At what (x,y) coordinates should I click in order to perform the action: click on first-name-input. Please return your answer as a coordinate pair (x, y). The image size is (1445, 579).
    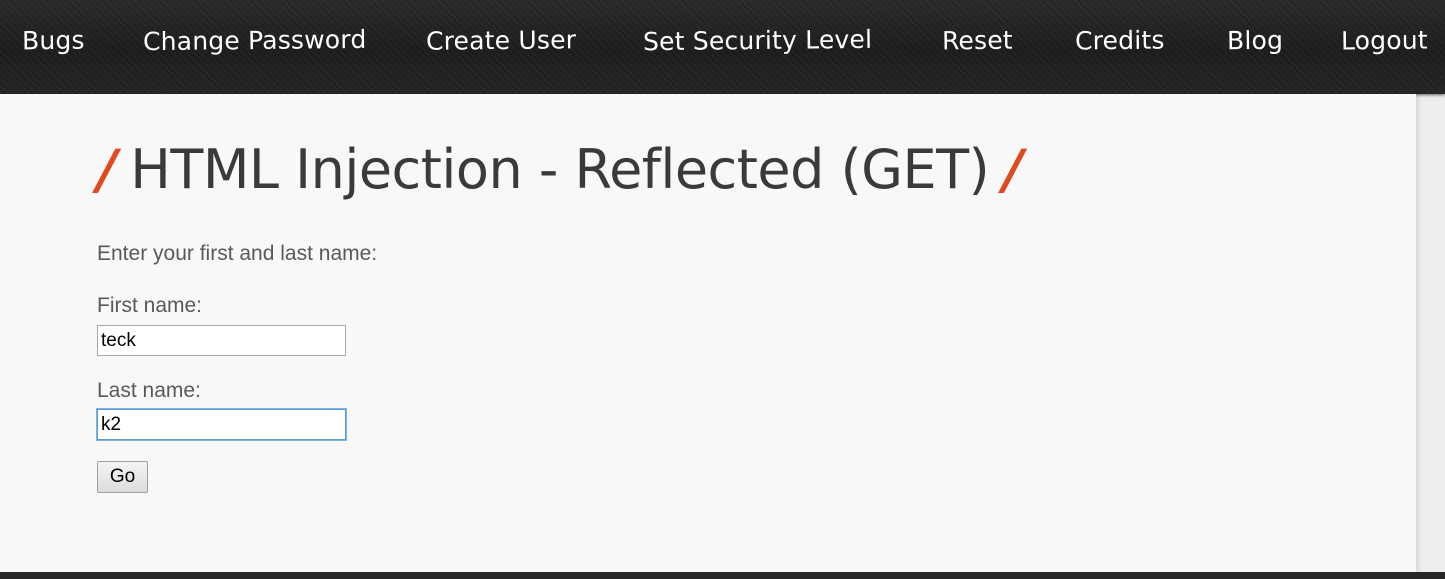
    Looking at the image, I should click on (221, 340).